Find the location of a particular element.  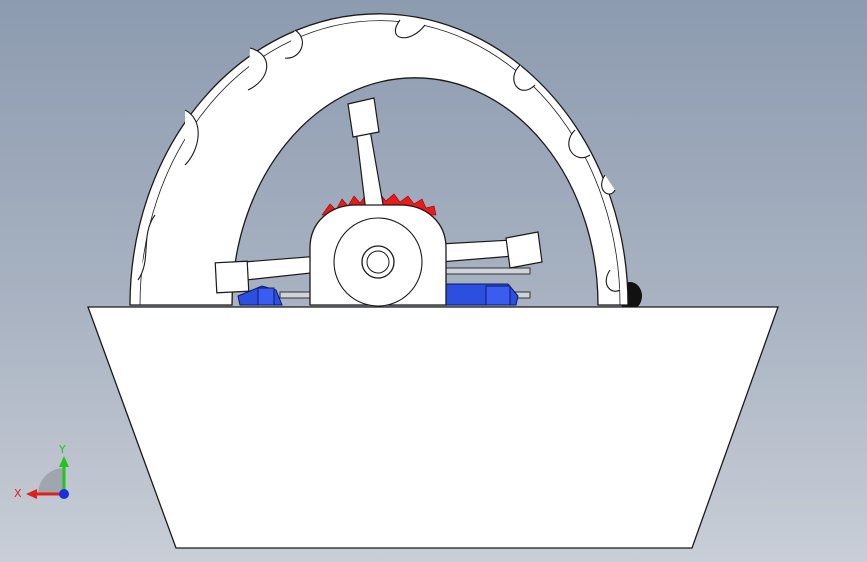

triad-plane is located at coordinates (51, 481).